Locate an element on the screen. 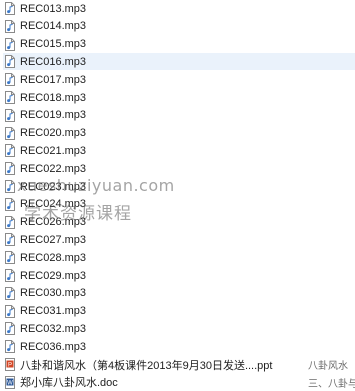 The width and height of the screenshot is (355, 391). file-row: REC018.mp3 is located at coordinates (179, 97).